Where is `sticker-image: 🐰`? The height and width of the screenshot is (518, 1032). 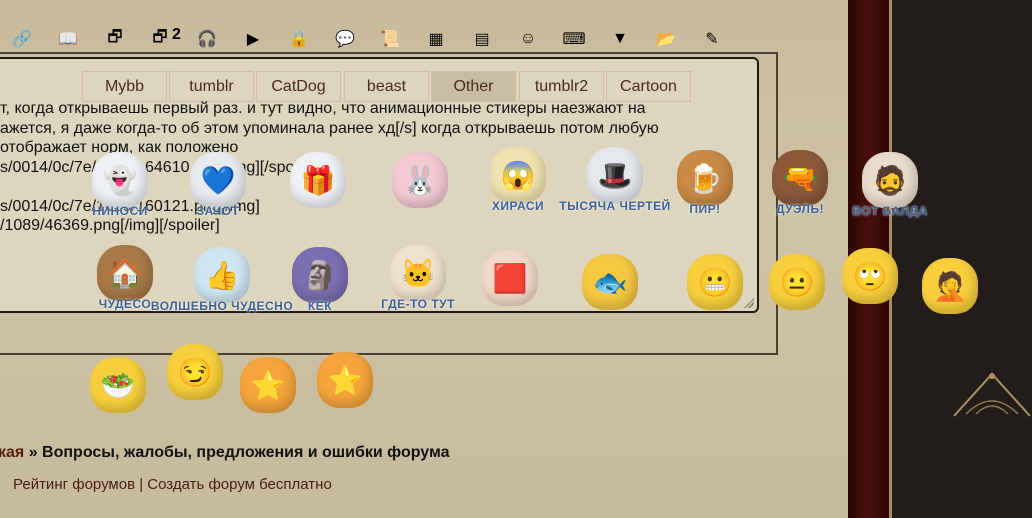
sticker-image: 🐰 is located at coordinates (420, 180).